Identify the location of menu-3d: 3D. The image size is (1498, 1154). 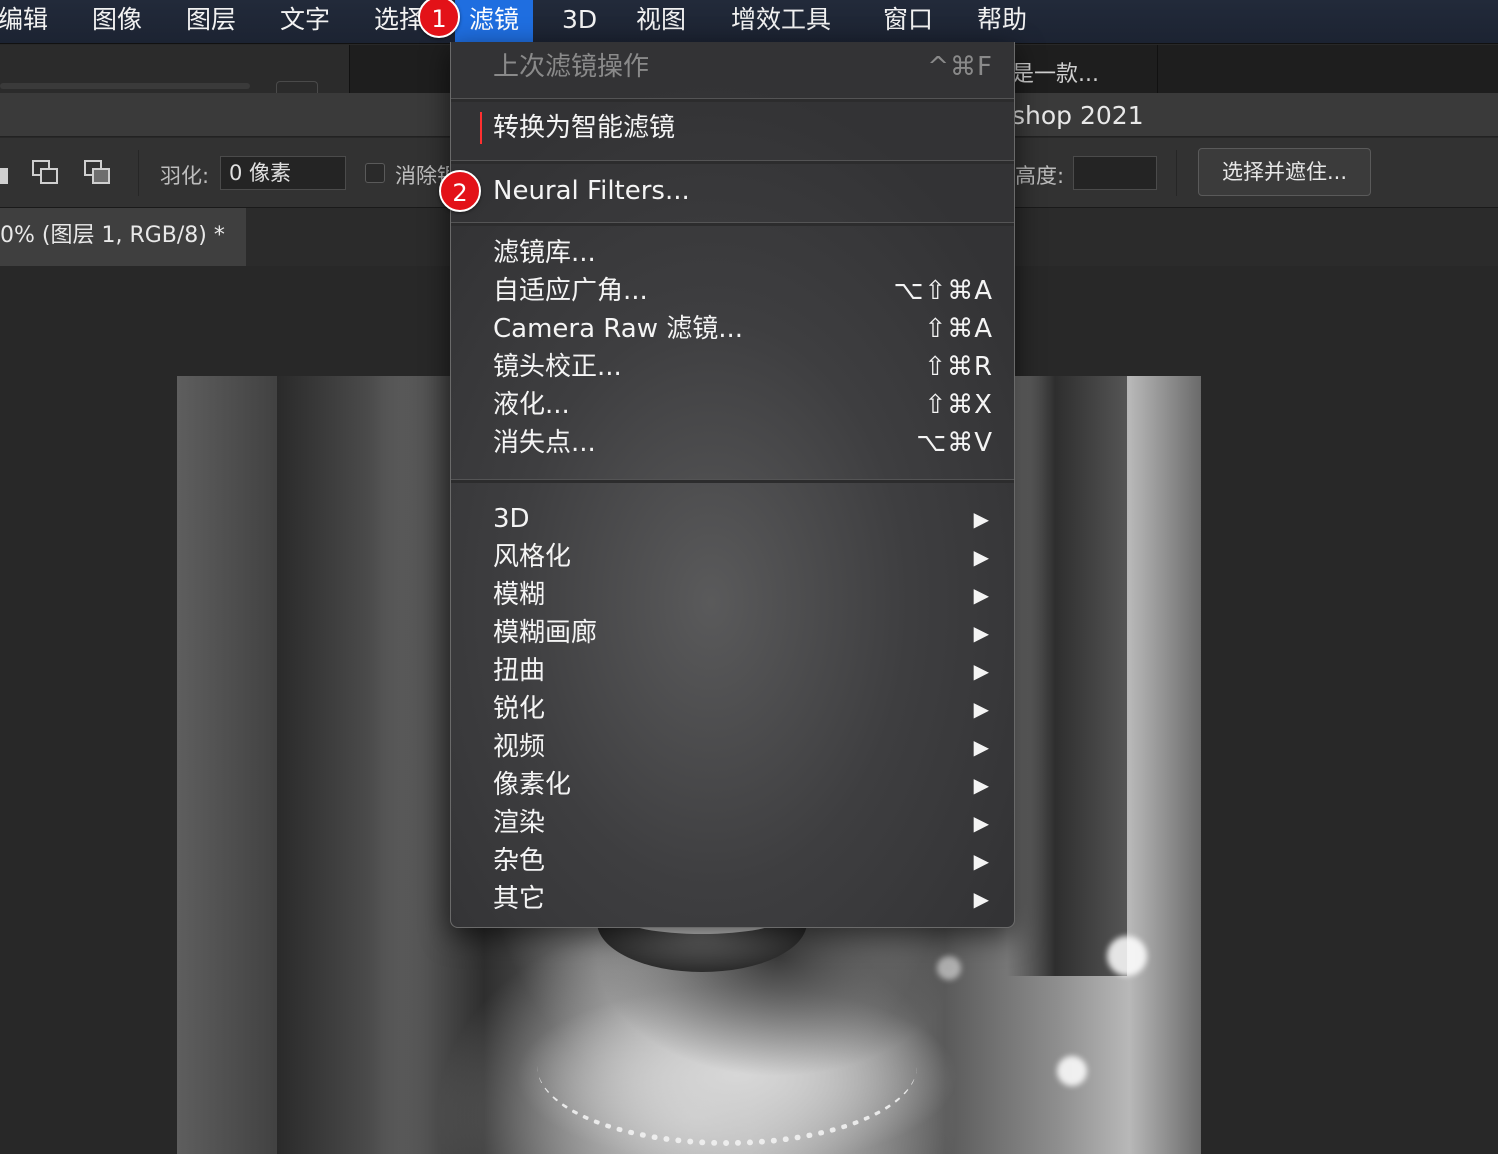
(579, 21).